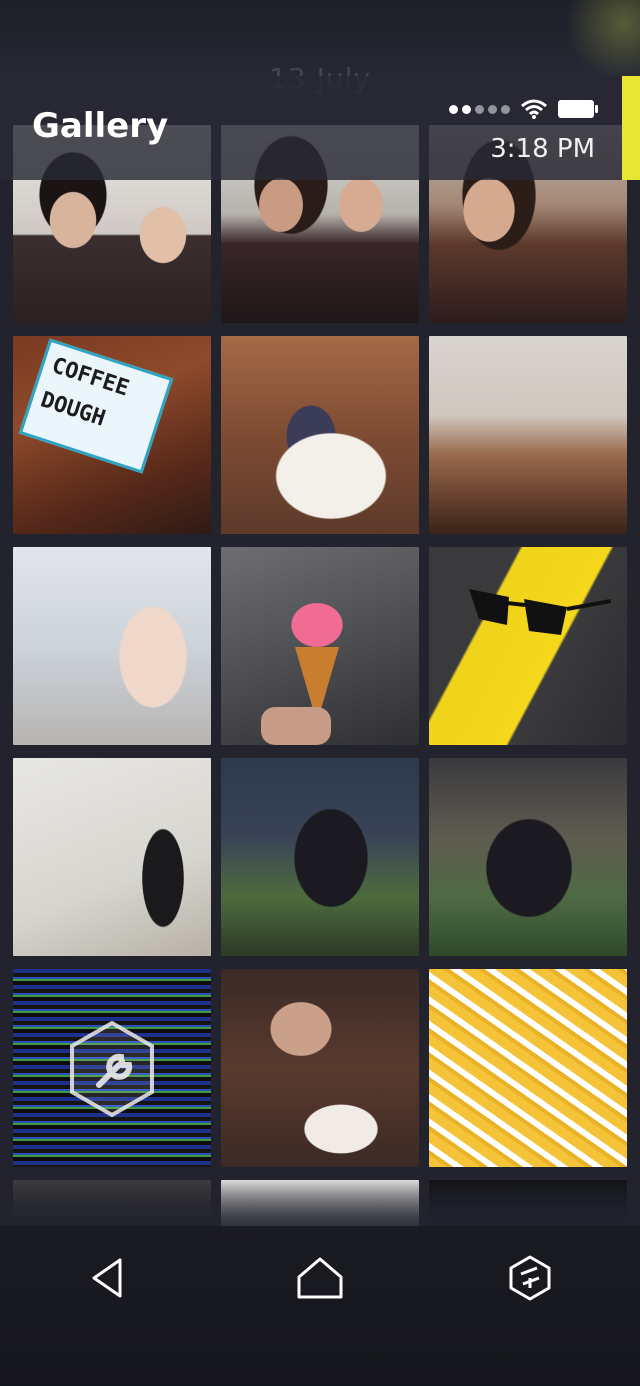 The height and width of the screenshot is (1386, 640). I want to click on clock-time: 3:18 PM, so click(542, 149).